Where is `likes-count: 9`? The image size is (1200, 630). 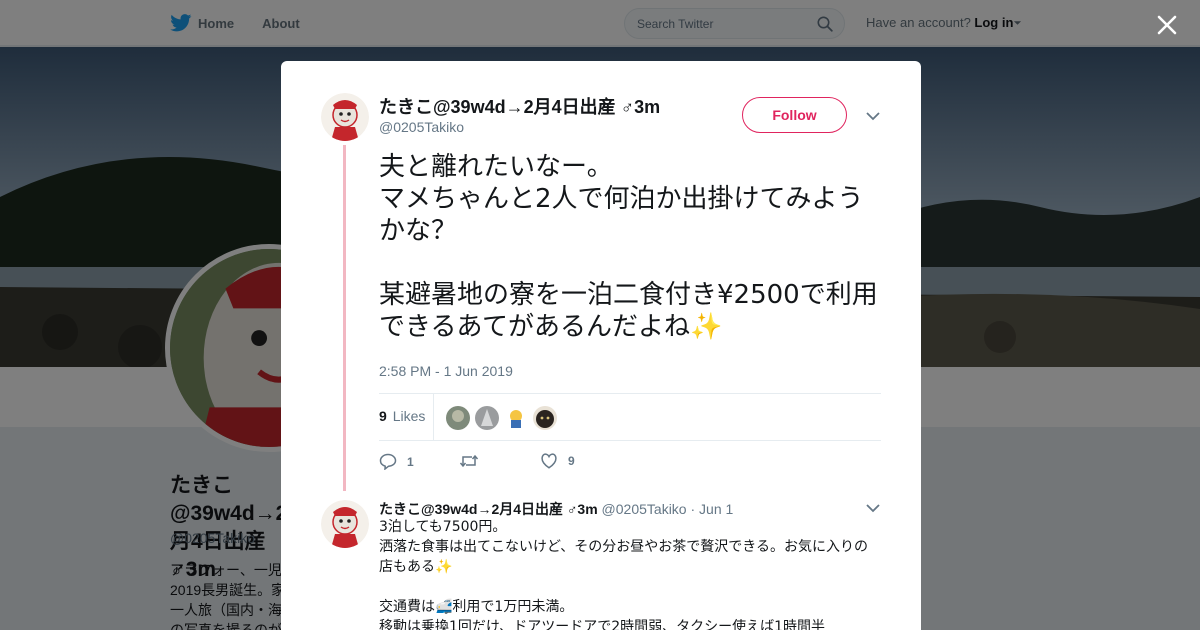 likes-count: 9 is located at coordinates (383, 416).